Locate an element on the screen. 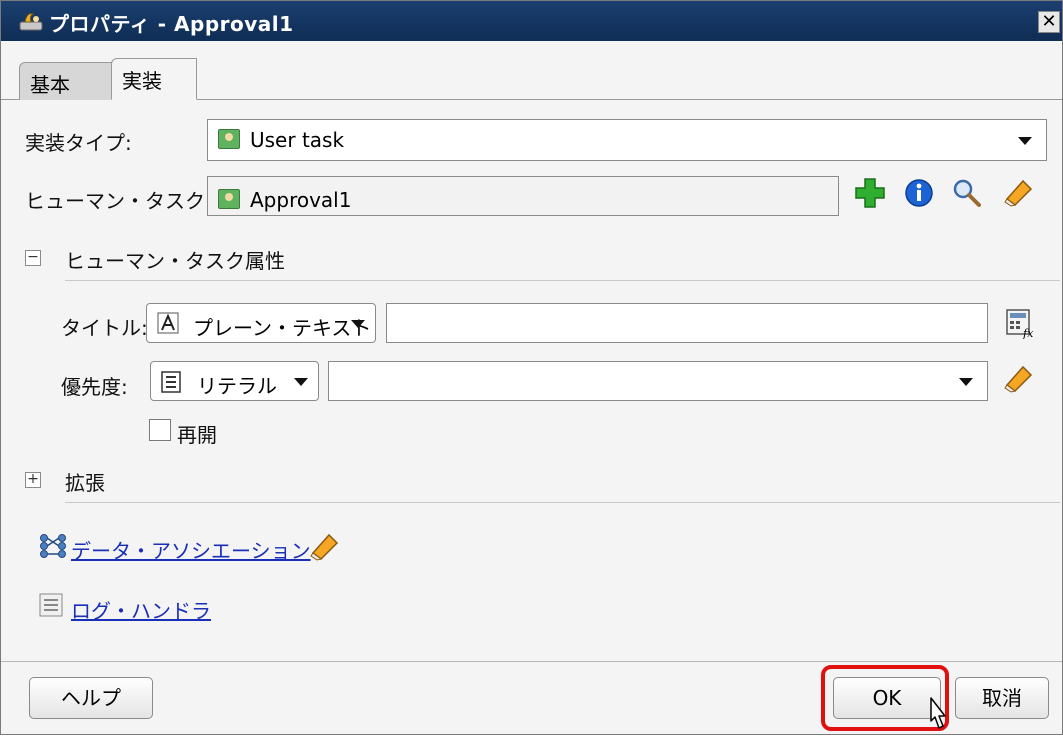  expression-builder-icon: fx is located at coordinates (1020, 323).